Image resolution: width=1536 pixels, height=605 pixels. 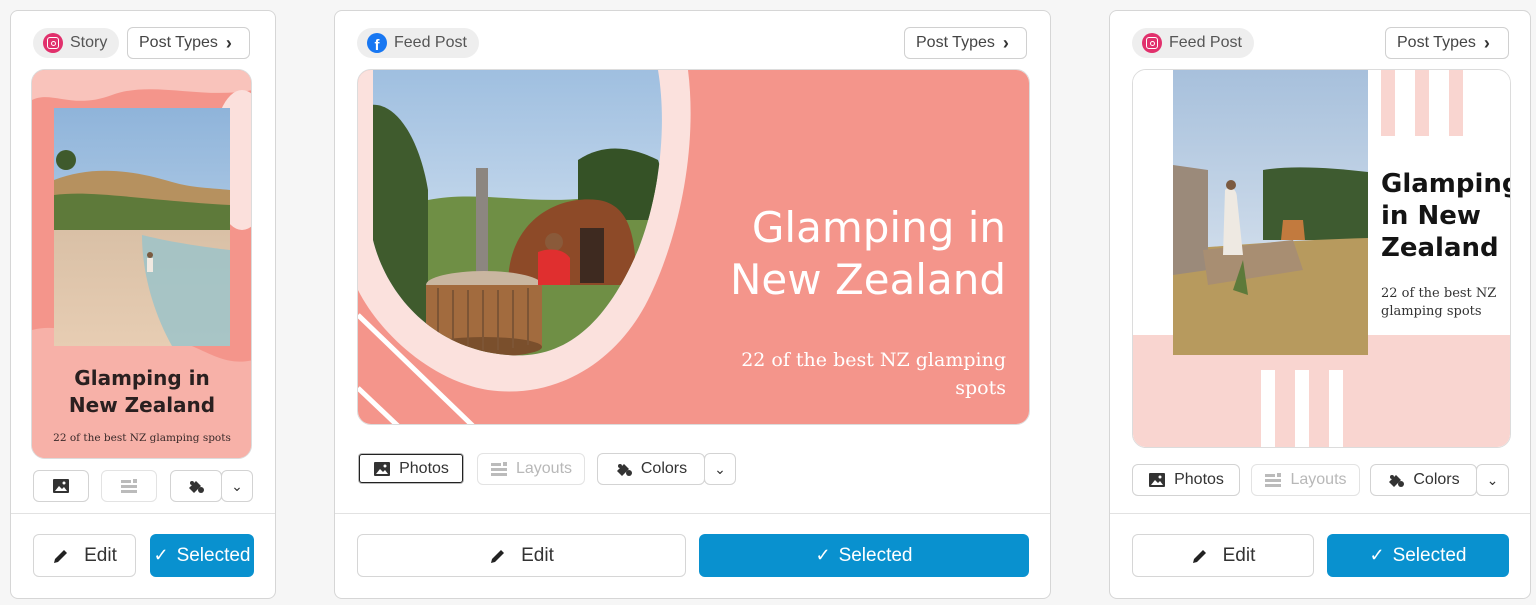 I want to click on platform-badge: Feed Post, so click(x=1193, y=43).